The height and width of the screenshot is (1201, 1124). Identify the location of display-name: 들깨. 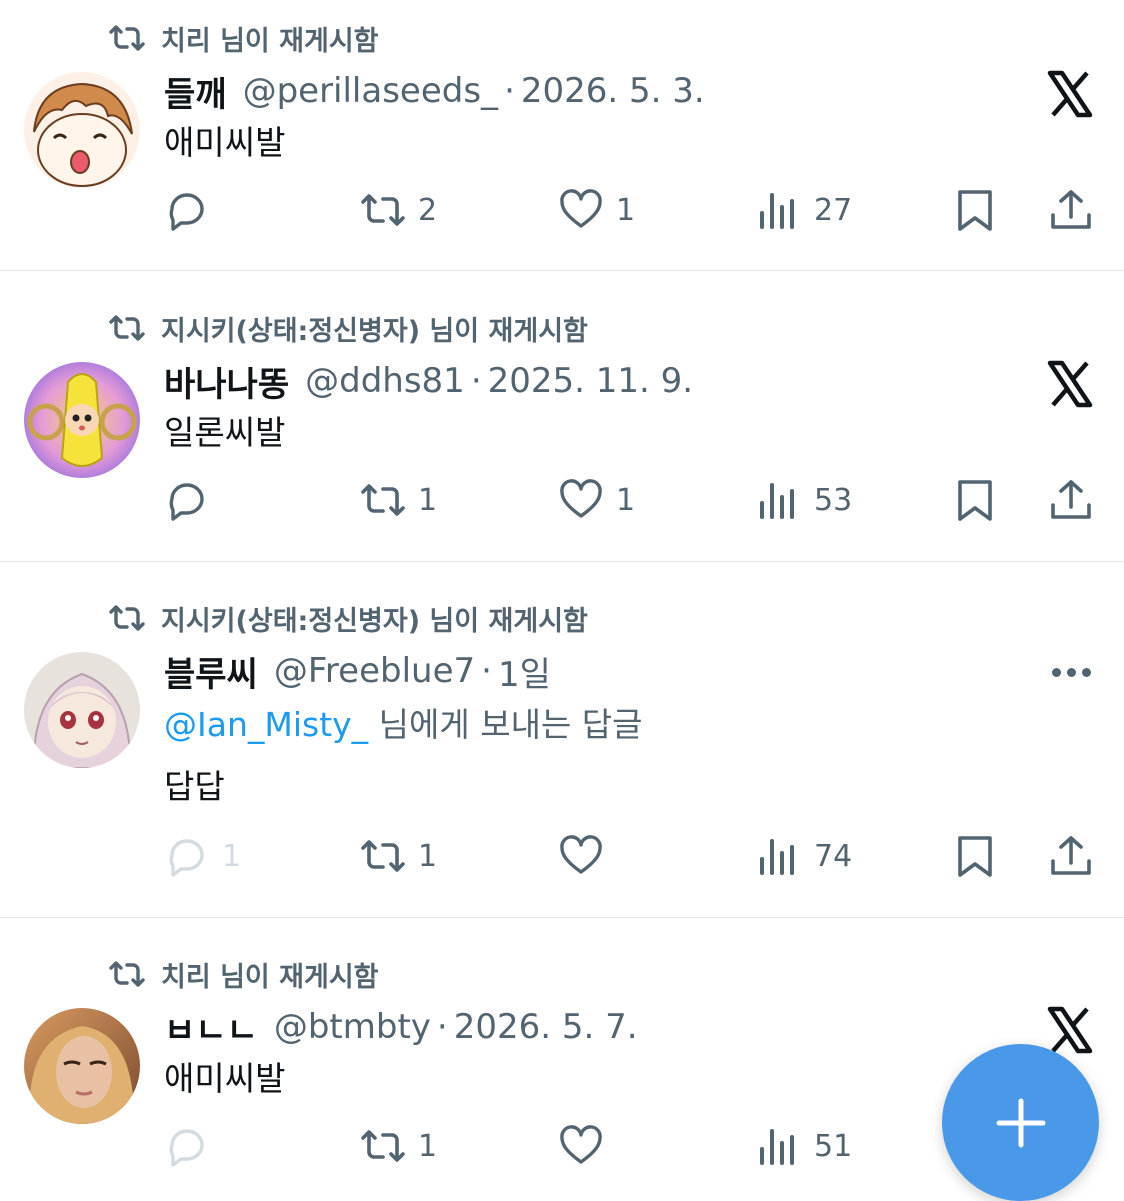
(195, 91).